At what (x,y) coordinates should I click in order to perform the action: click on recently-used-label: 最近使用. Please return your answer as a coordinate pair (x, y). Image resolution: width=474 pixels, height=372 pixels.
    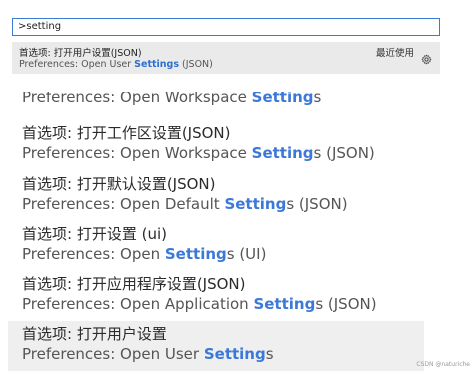
    Looking at the image, I should click on (394, 53).